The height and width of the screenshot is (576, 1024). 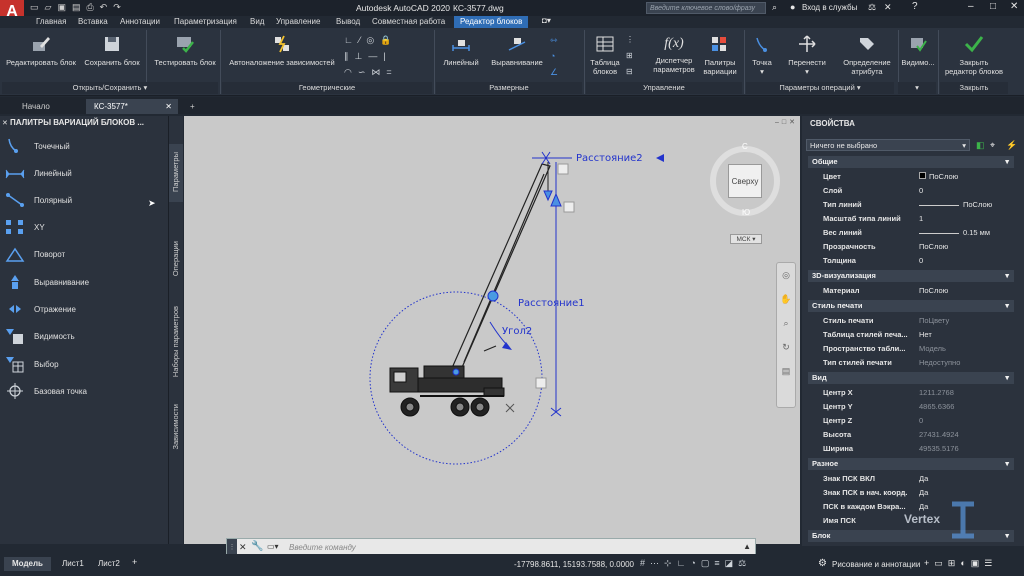 What do you see at coordinates (132, 106) in the screenshot?
I see `tab-current-file: КС-3577* ✕` at bounding box center [132, 106].